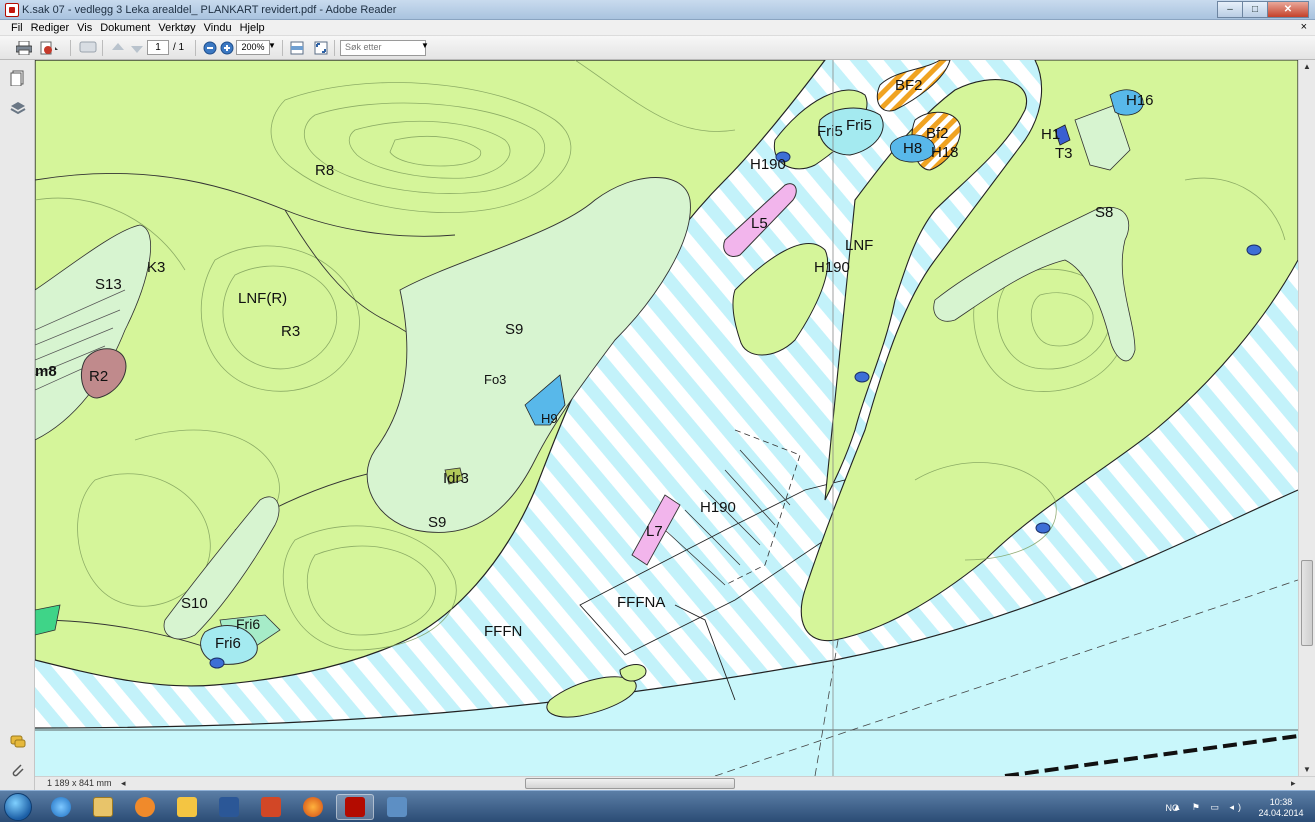 This screenshot has width=1315, height=822. I want to click on layers-icon, so click(18, 108).